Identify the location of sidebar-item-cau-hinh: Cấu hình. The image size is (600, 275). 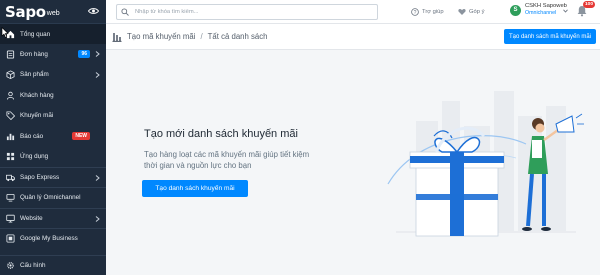
(53, 265).